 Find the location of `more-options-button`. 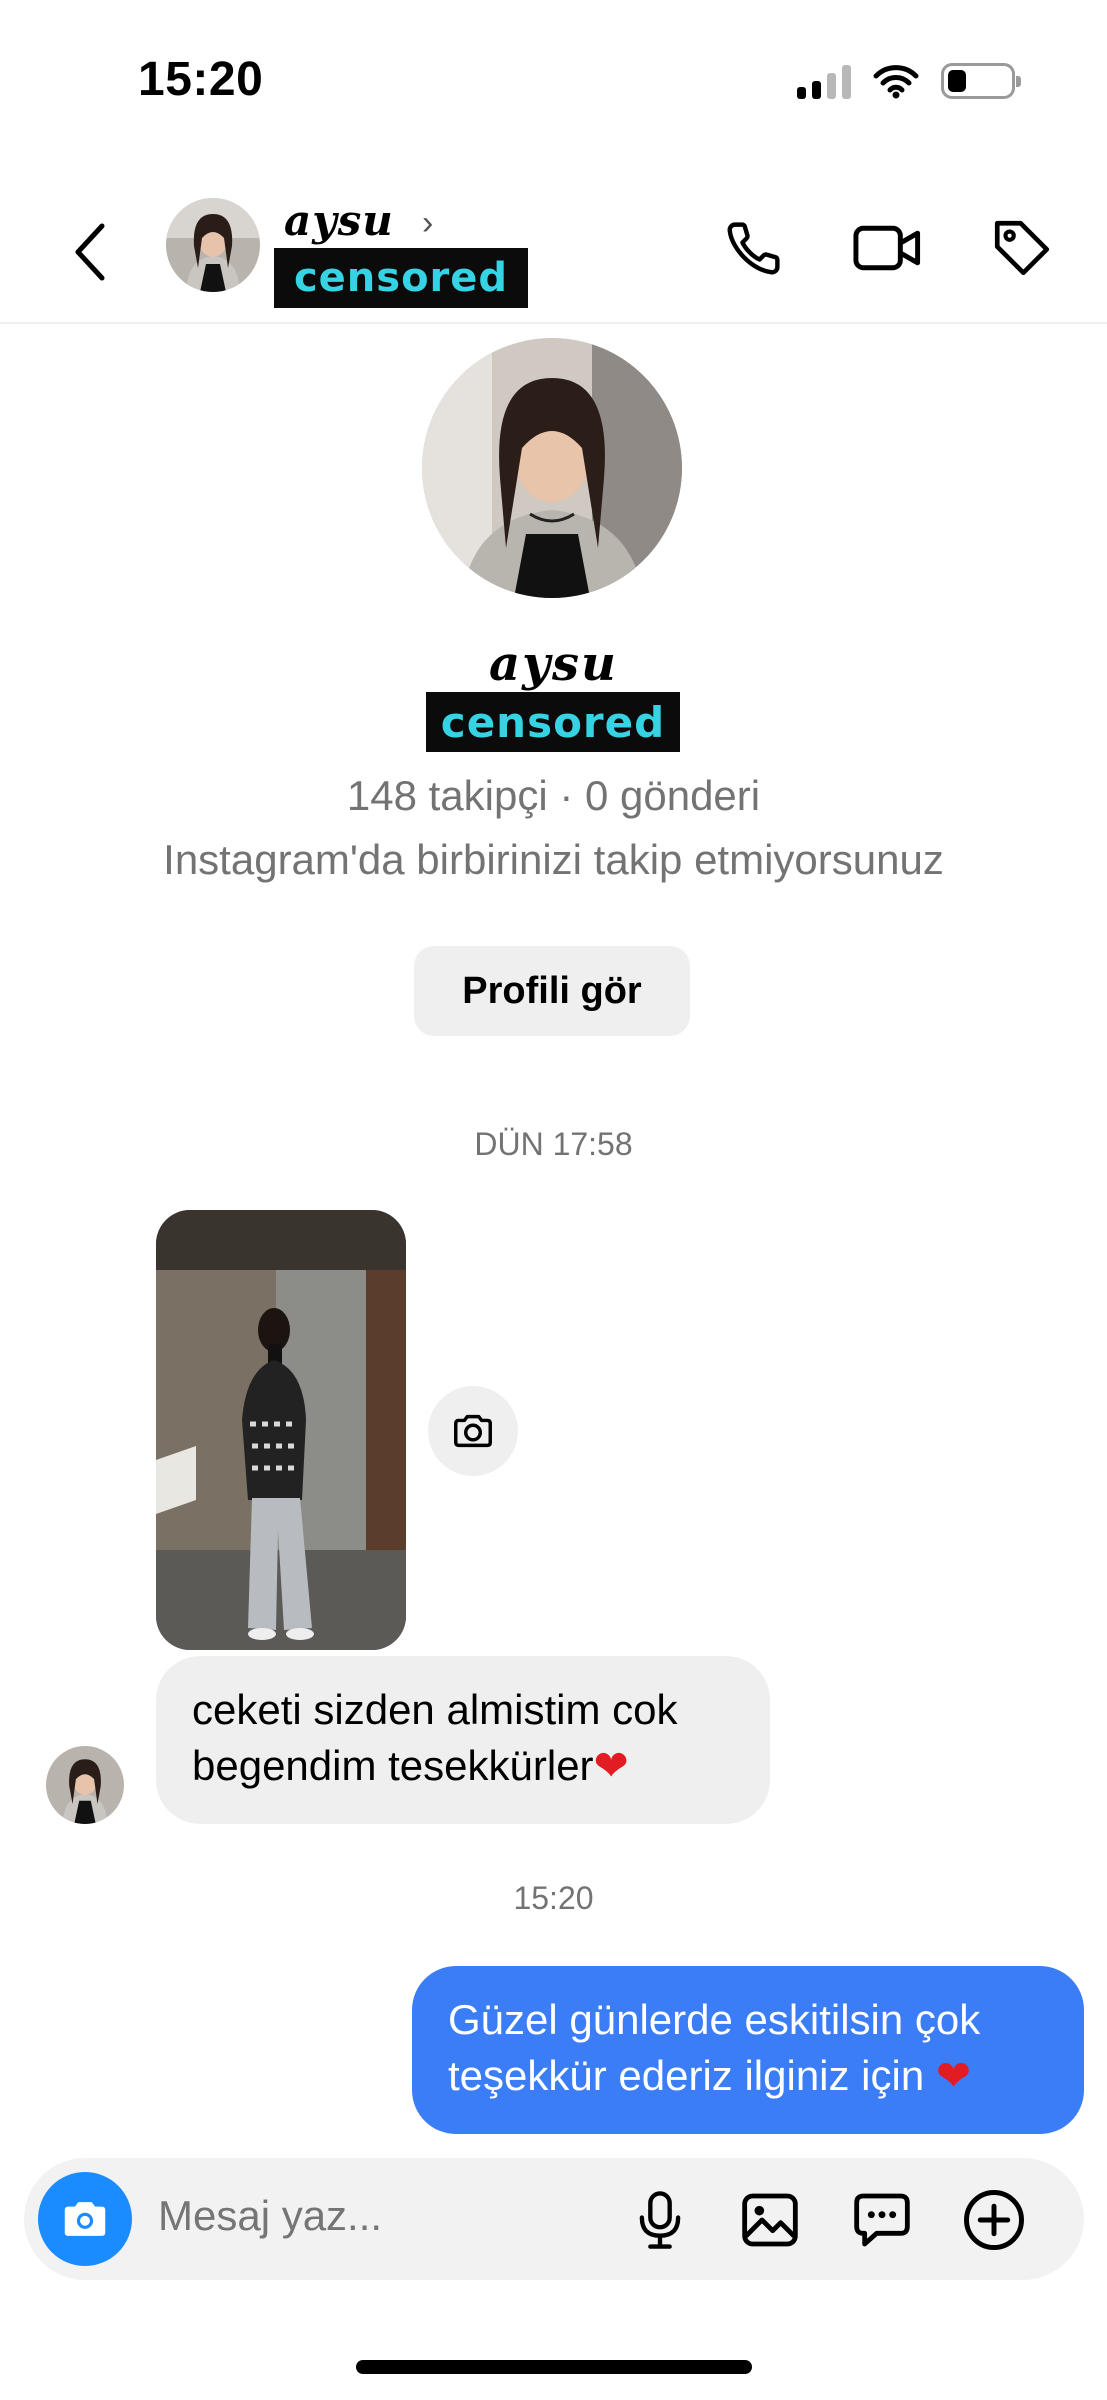

more-options-button is located at coordinates (994, 2220).